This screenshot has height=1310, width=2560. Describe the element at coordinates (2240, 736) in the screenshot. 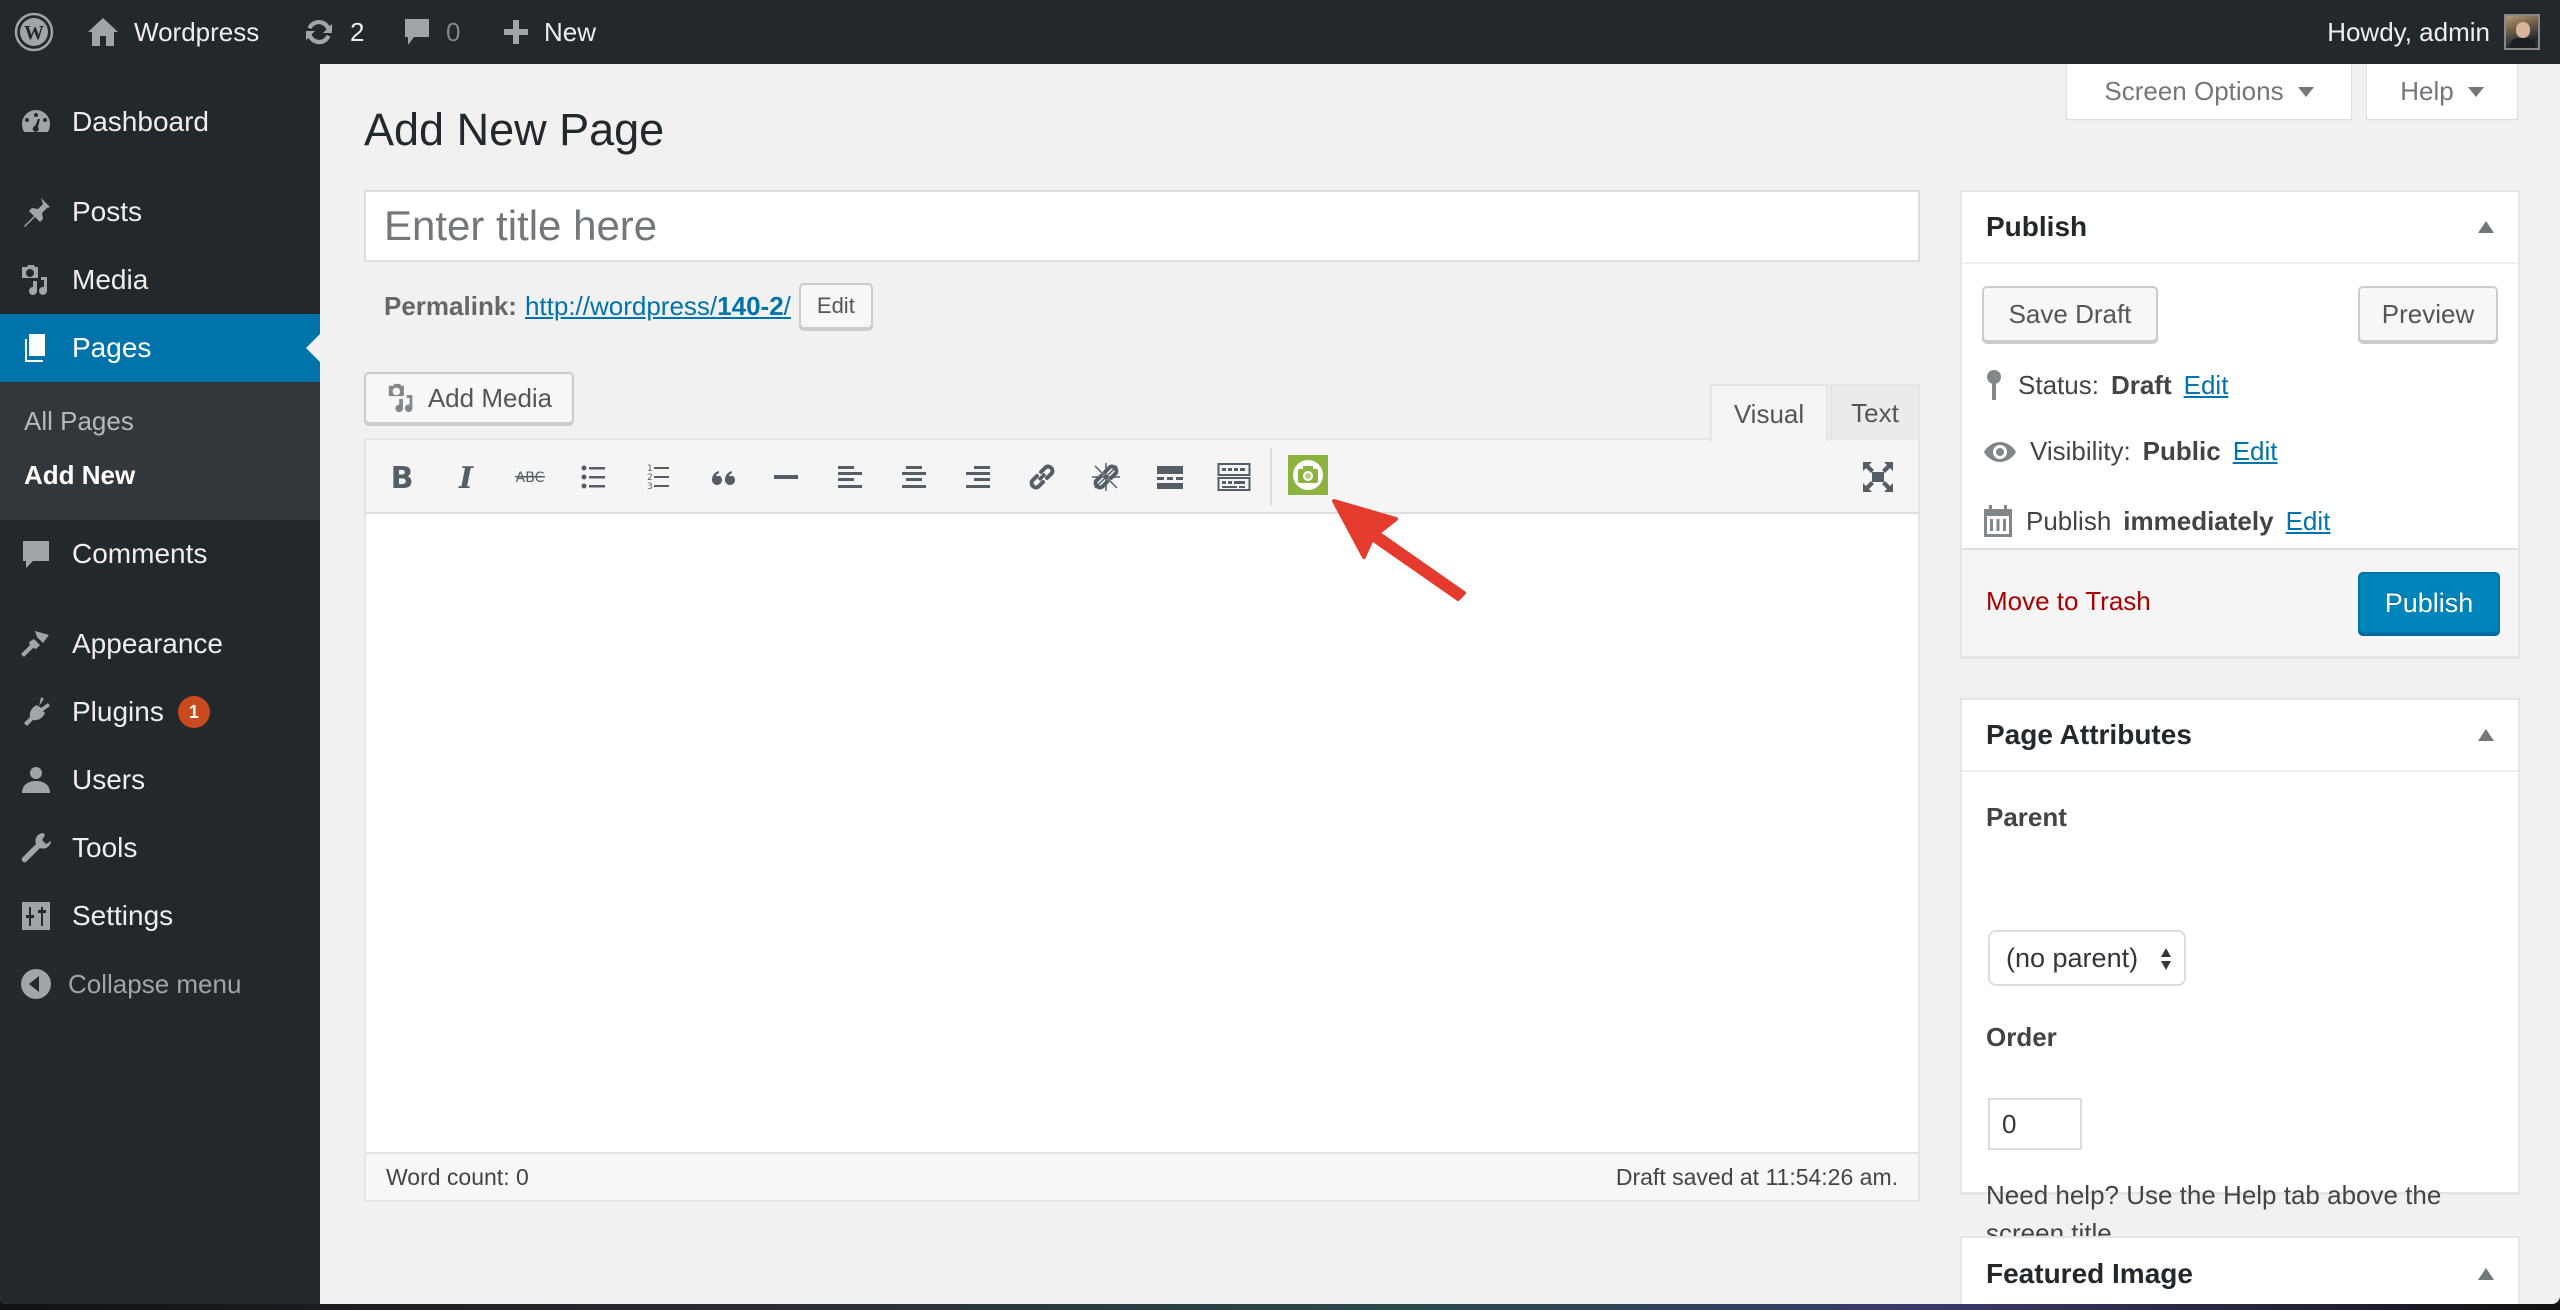

I see `page-attributes-header: Page Attributes` at that location.